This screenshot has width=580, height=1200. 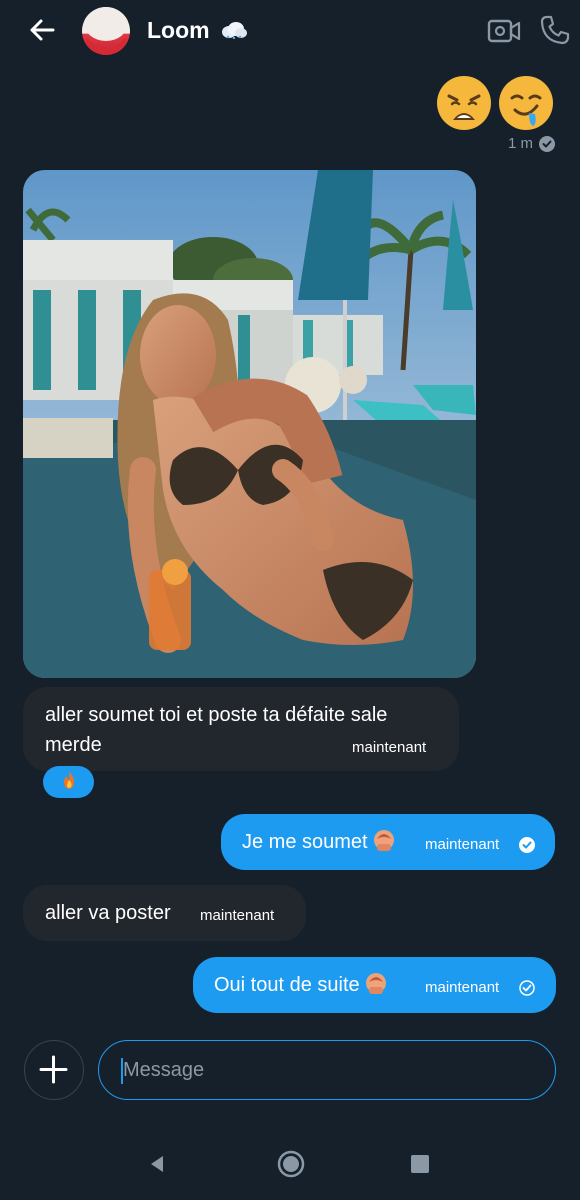 I want to click on back-arrow-icon, so click(x=42, y=30).